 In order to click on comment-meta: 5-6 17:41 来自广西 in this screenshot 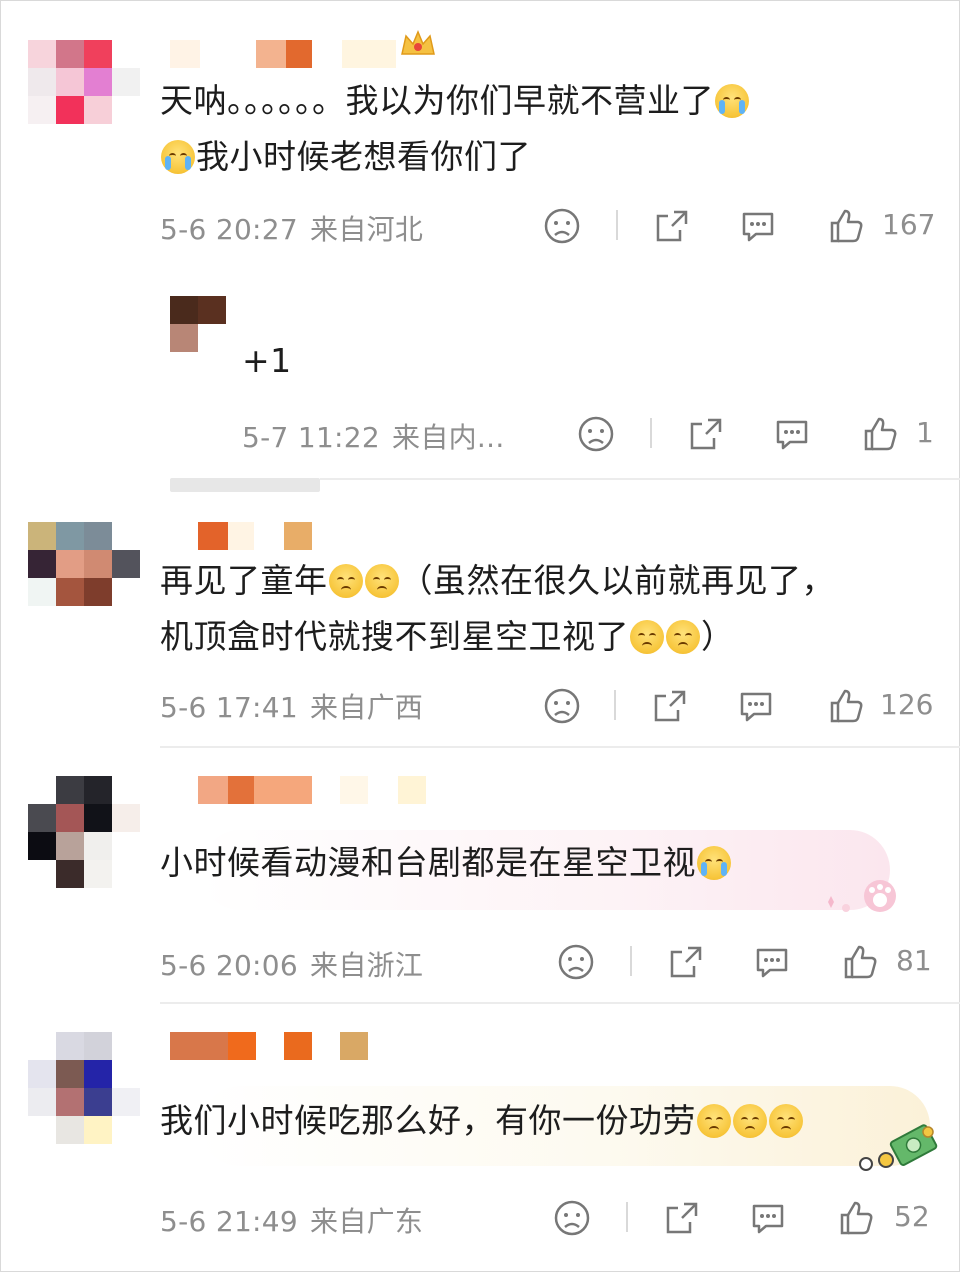, I will do `click(291, 706)`.